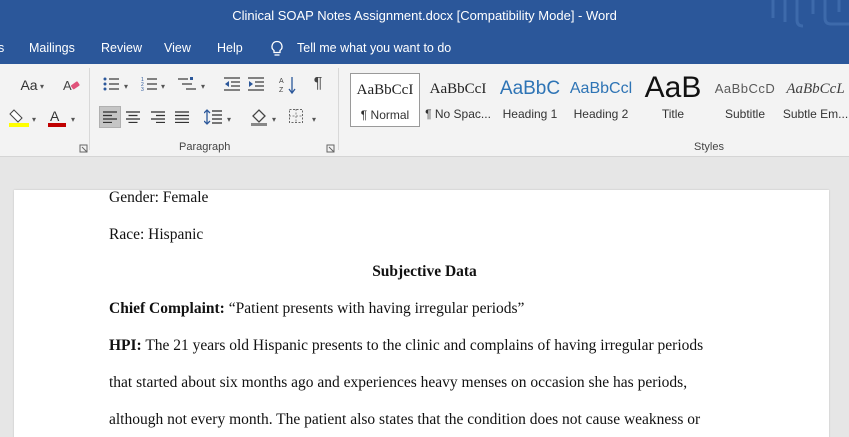  I want to click on style-normal: AaBbCcI ¶ Normal, so click(385, 100).